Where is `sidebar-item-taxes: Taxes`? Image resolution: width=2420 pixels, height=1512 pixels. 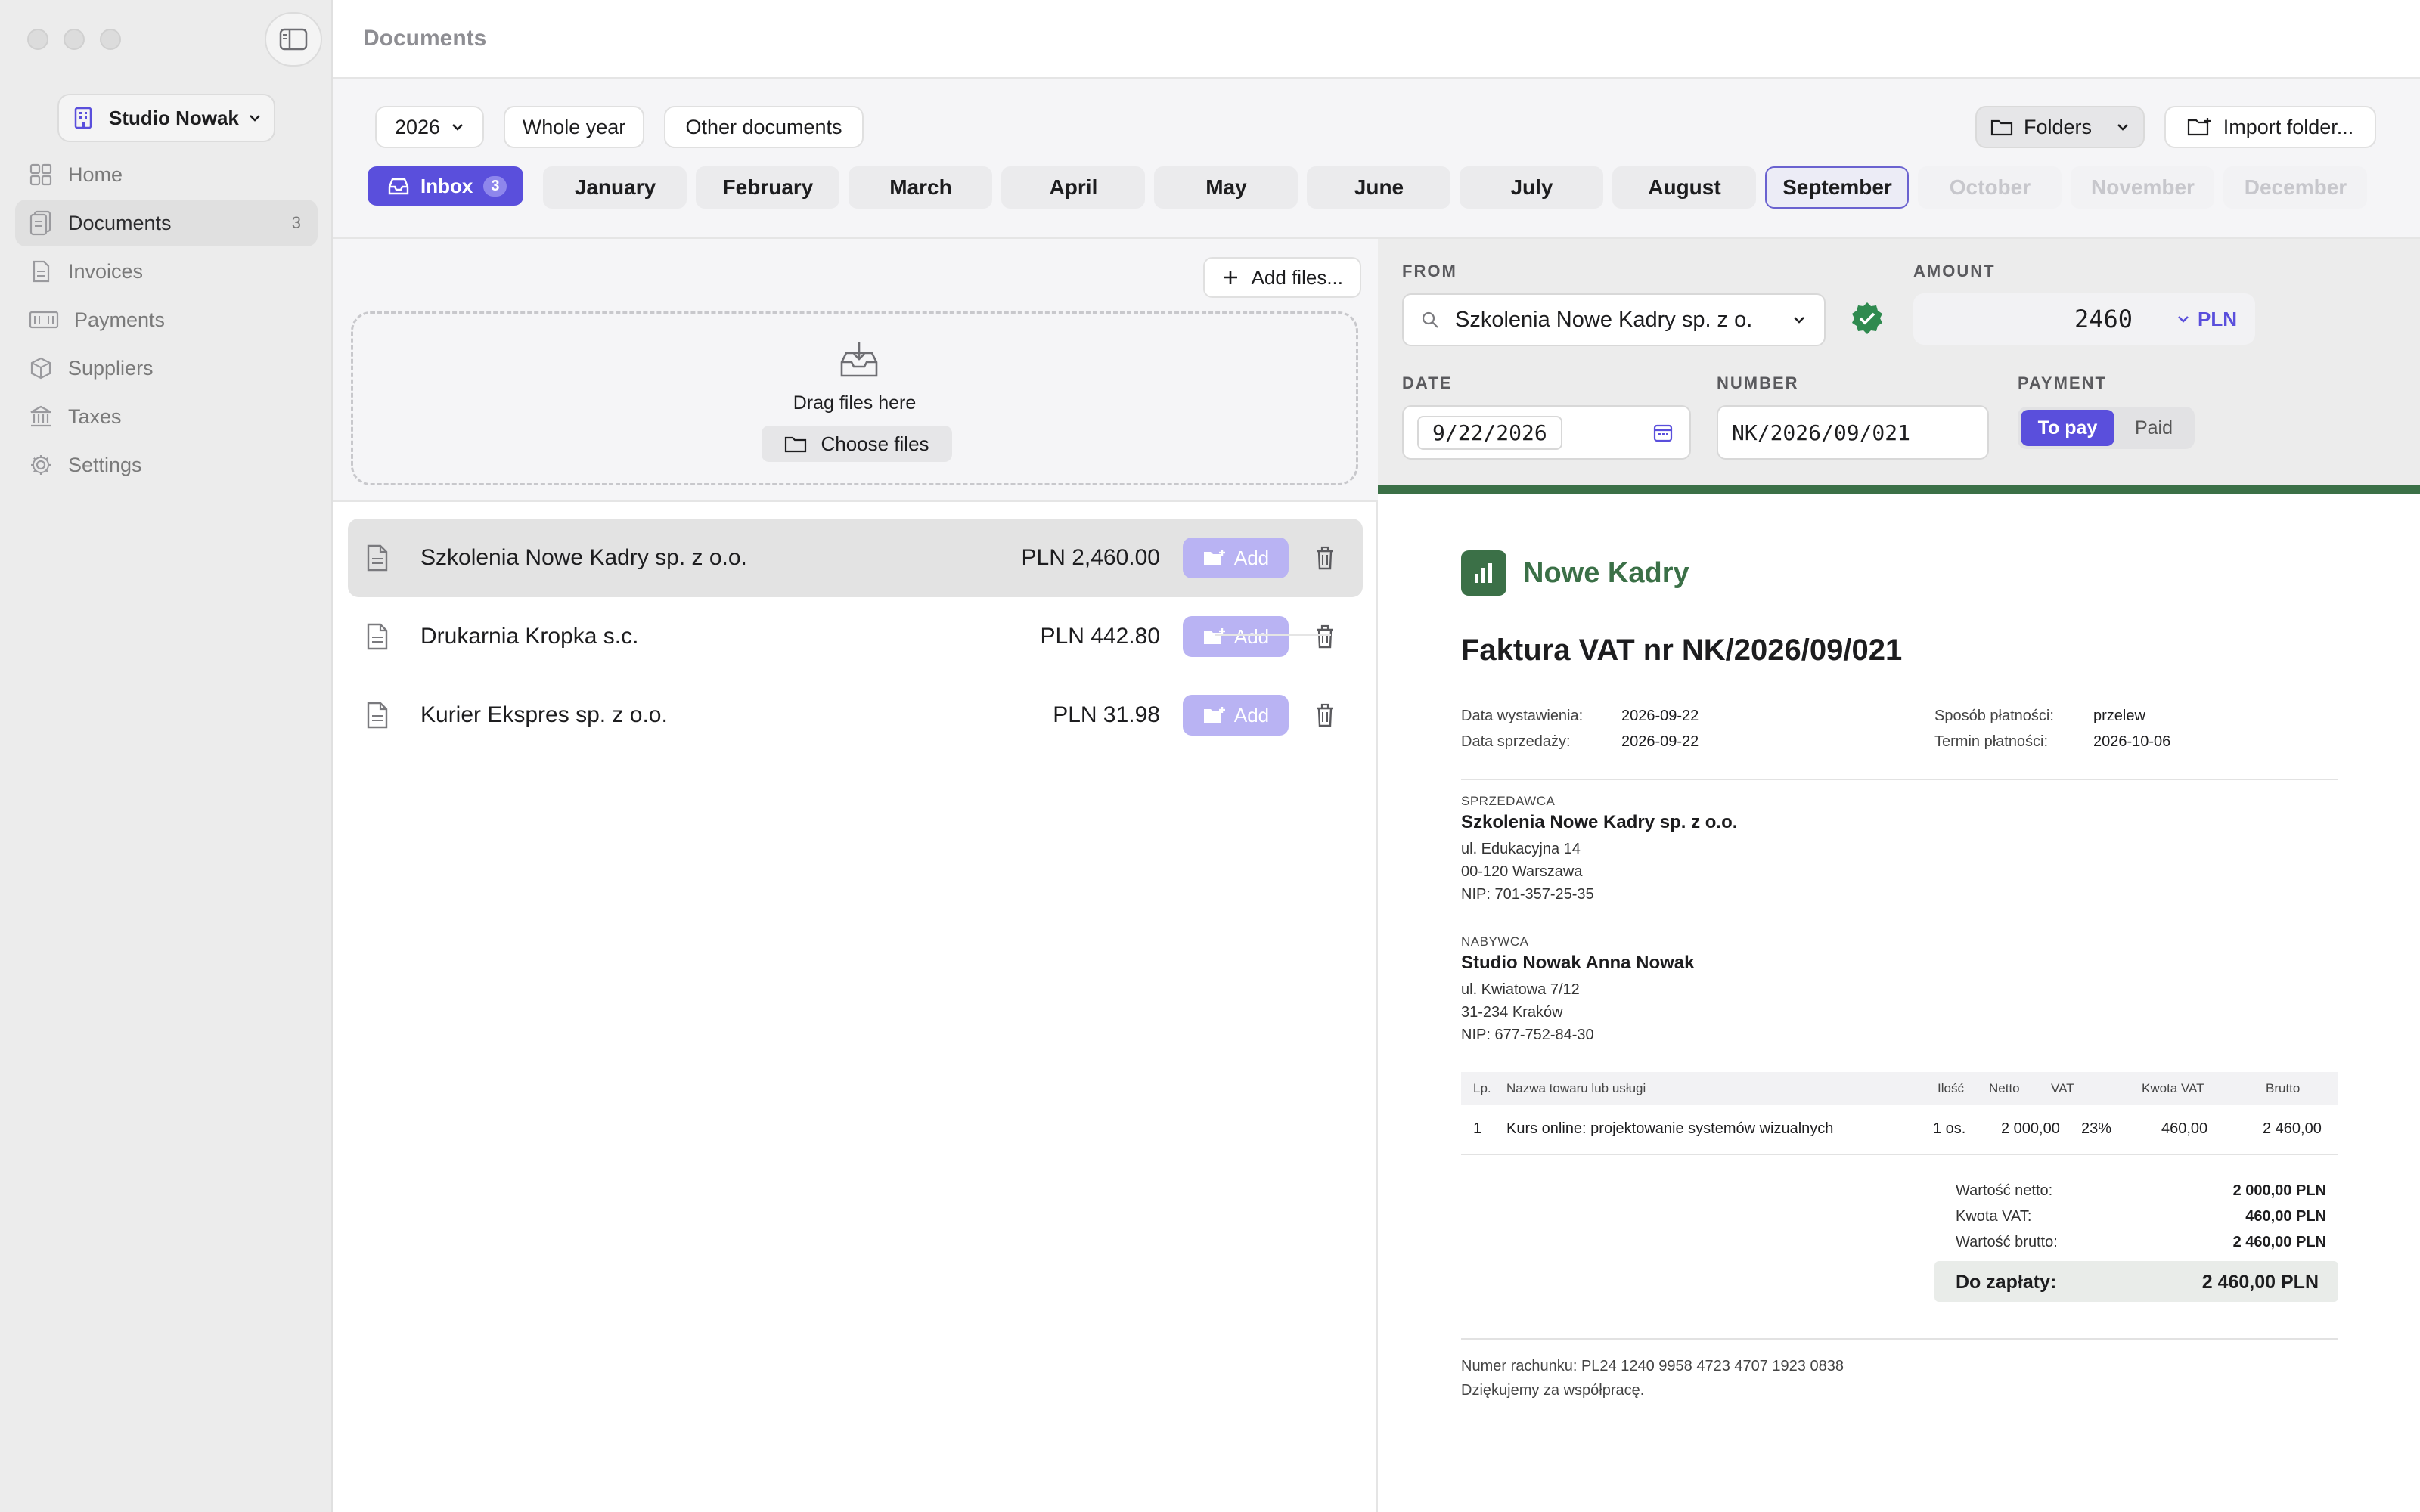
sidebar-item-taxes: Taxes is located at coordinates (166, 417).